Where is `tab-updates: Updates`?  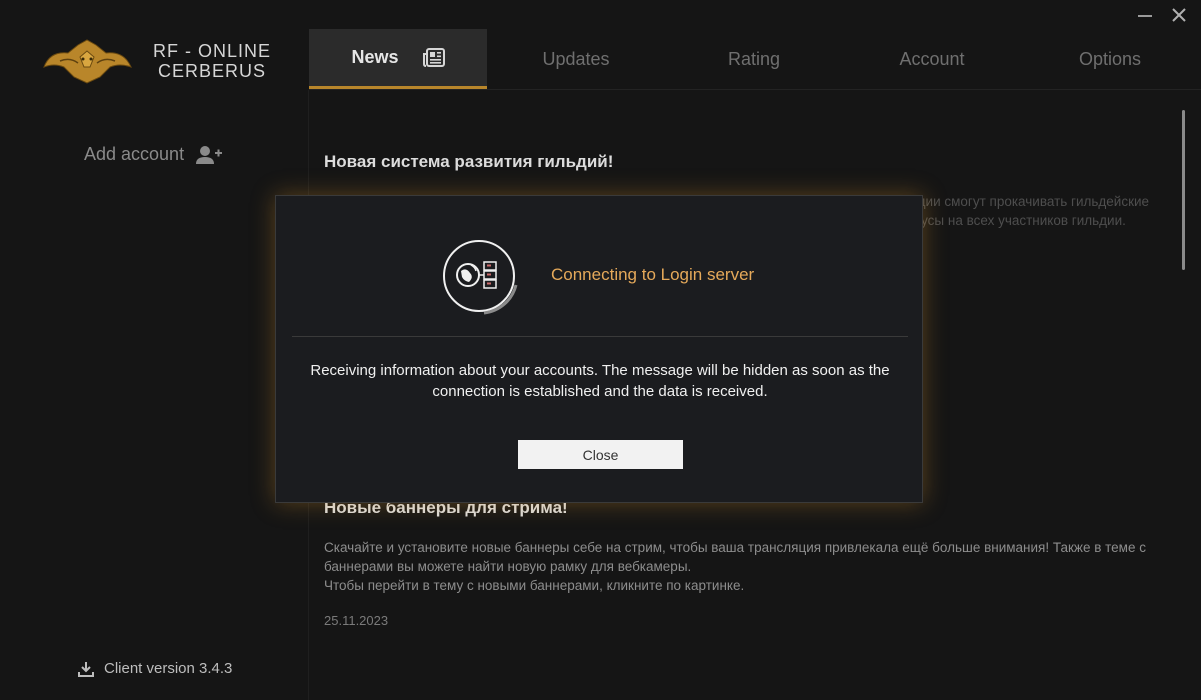 tab-updates: Updates is located at coordinates (576, 59).